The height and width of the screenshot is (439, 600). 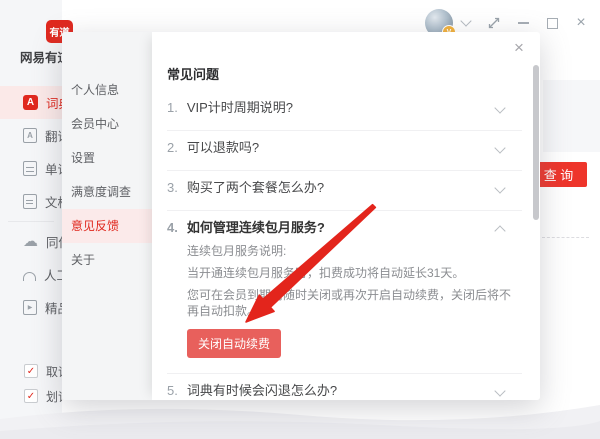 I want to click on faq-number: 5., so click(x=172, y=390).